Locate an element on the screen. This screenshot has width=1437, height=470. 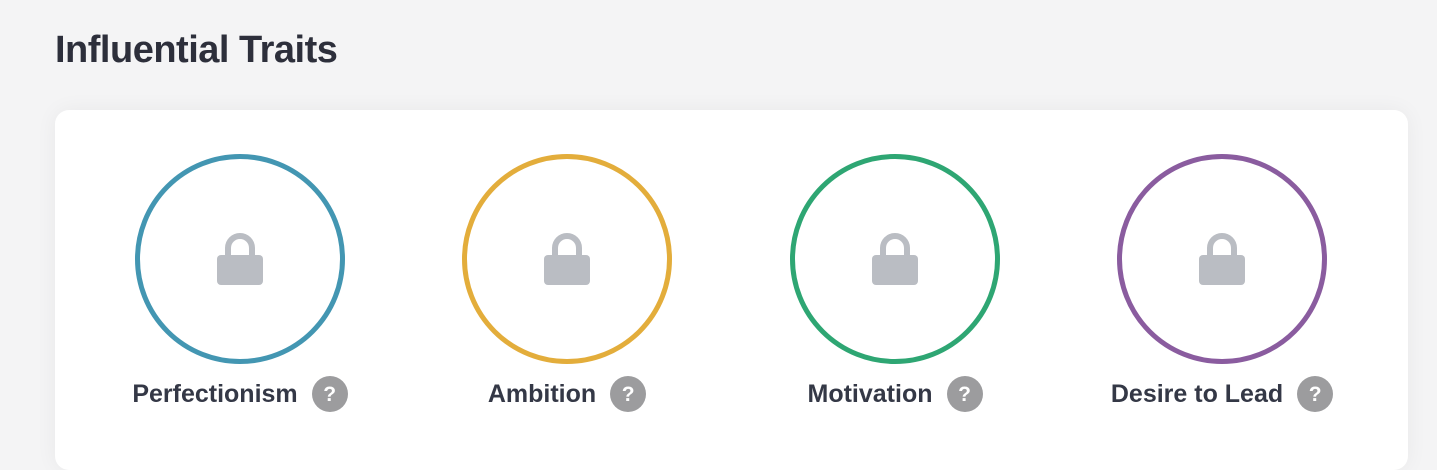
trait-label-row: Desire to Lead ? is located at coordinates (1222, 394).